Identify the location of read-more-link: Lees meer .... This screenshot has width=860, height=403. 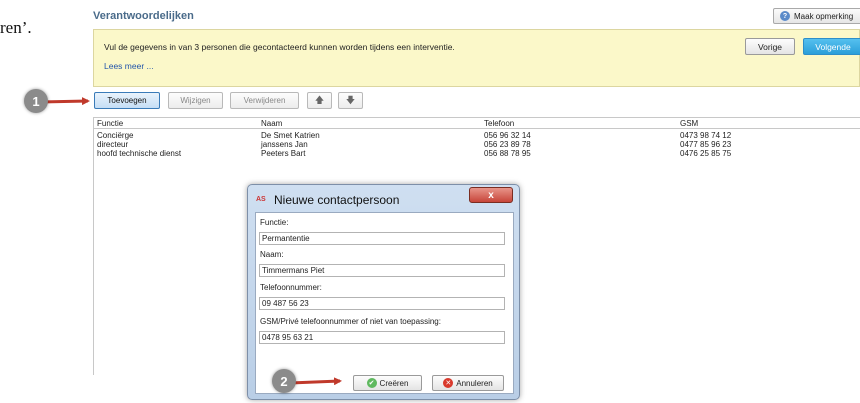
(129, 66).